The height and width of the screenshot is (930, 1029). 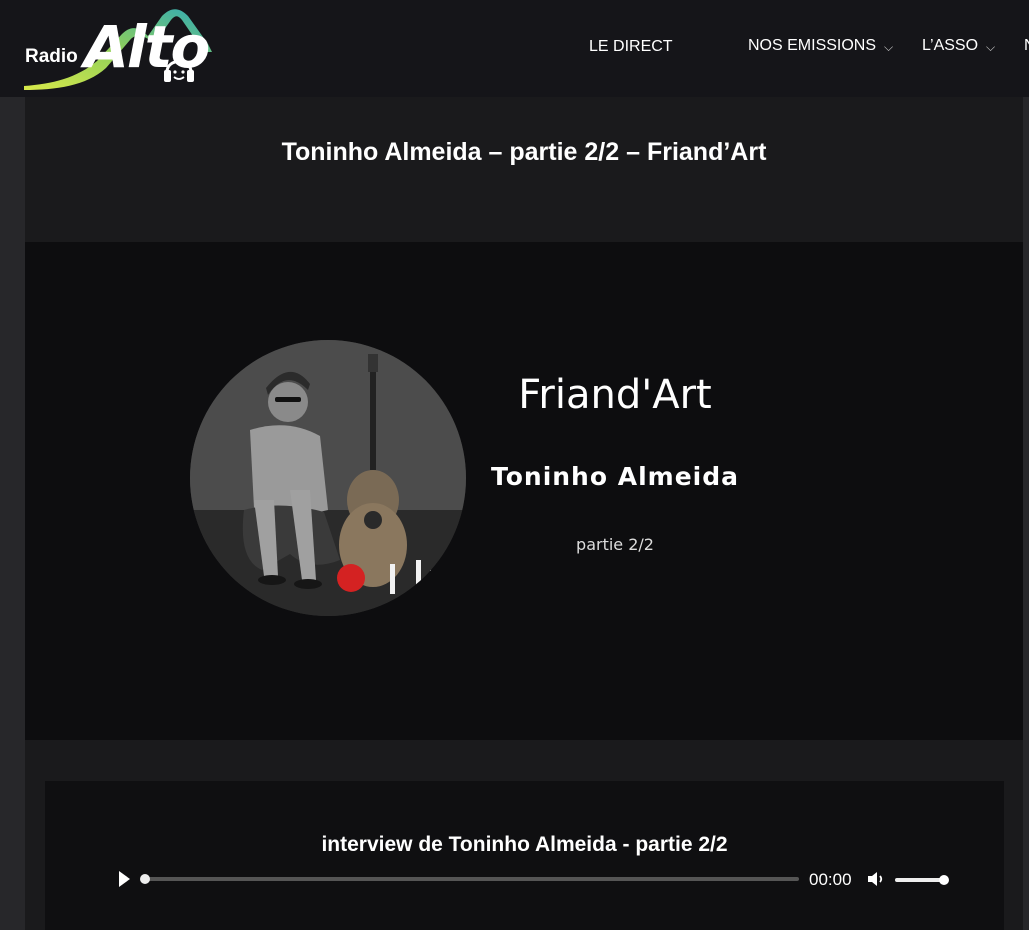 I want to click on feature-part-label: partie 2/2, so click(x=615, y=544).